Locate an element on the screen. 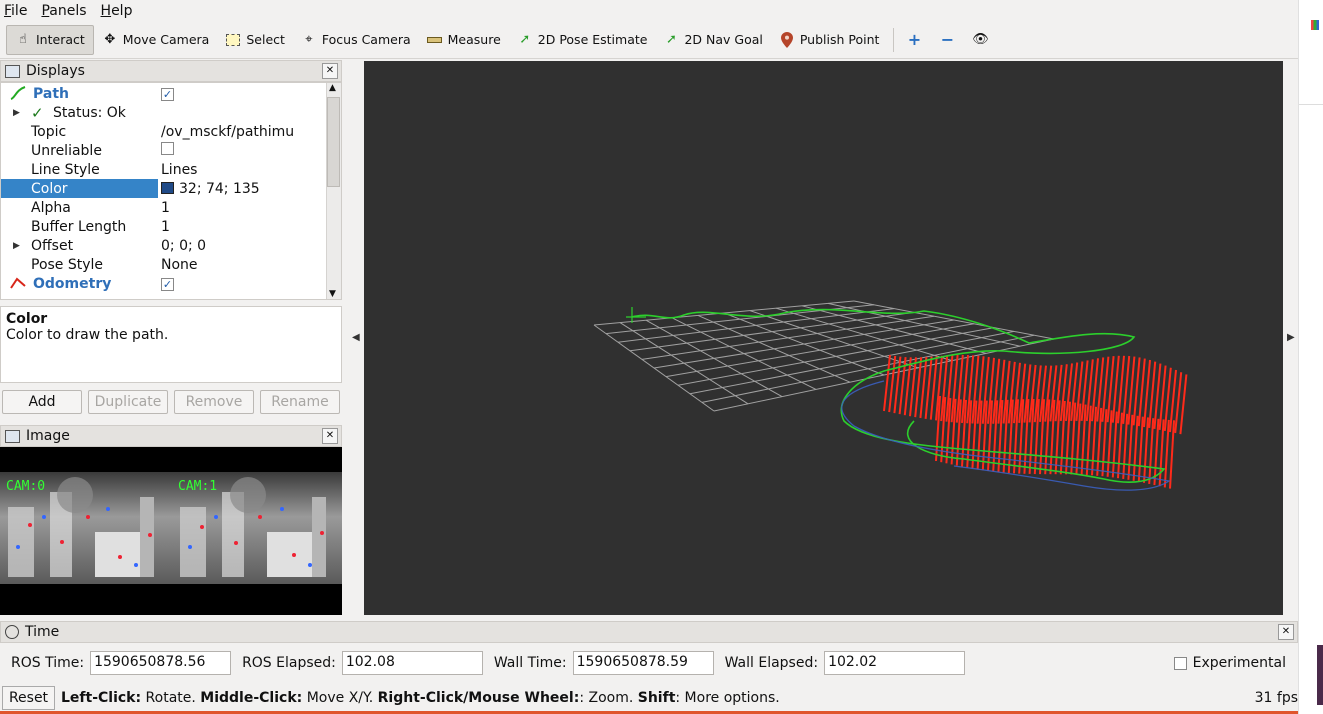  tree-row-alpha: Alpha 1 is located at coordinates (164, 207).